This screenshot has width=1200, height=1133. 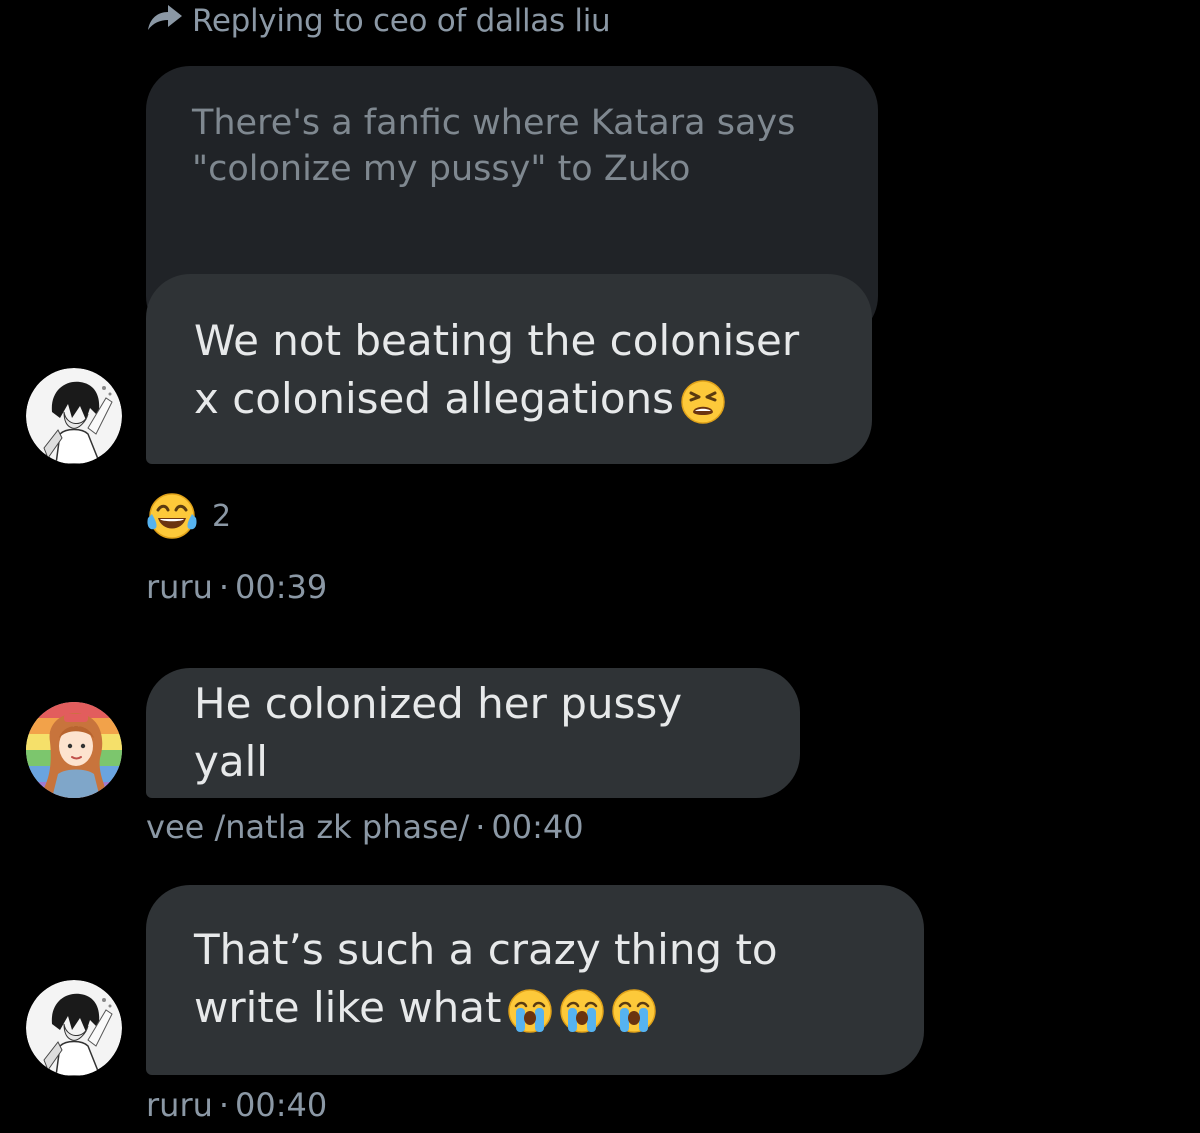 What do you see at coordinates (307, 827) in the screenshot?
I see `author-name: vee /natla zk phase/` at bounding box center [307, 827].